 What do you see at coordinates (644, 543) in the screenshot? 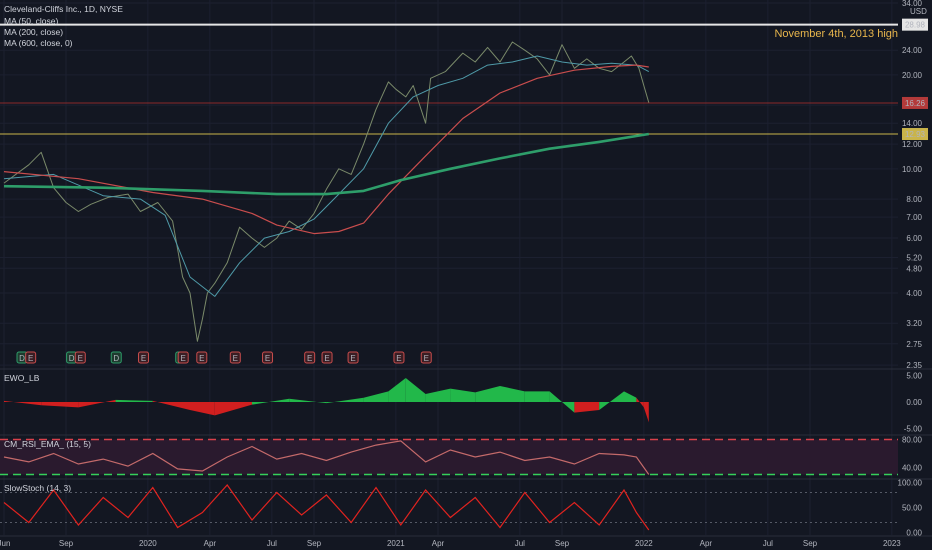
I see `time-tick-label: 2022` at bounding box center [644, 543].